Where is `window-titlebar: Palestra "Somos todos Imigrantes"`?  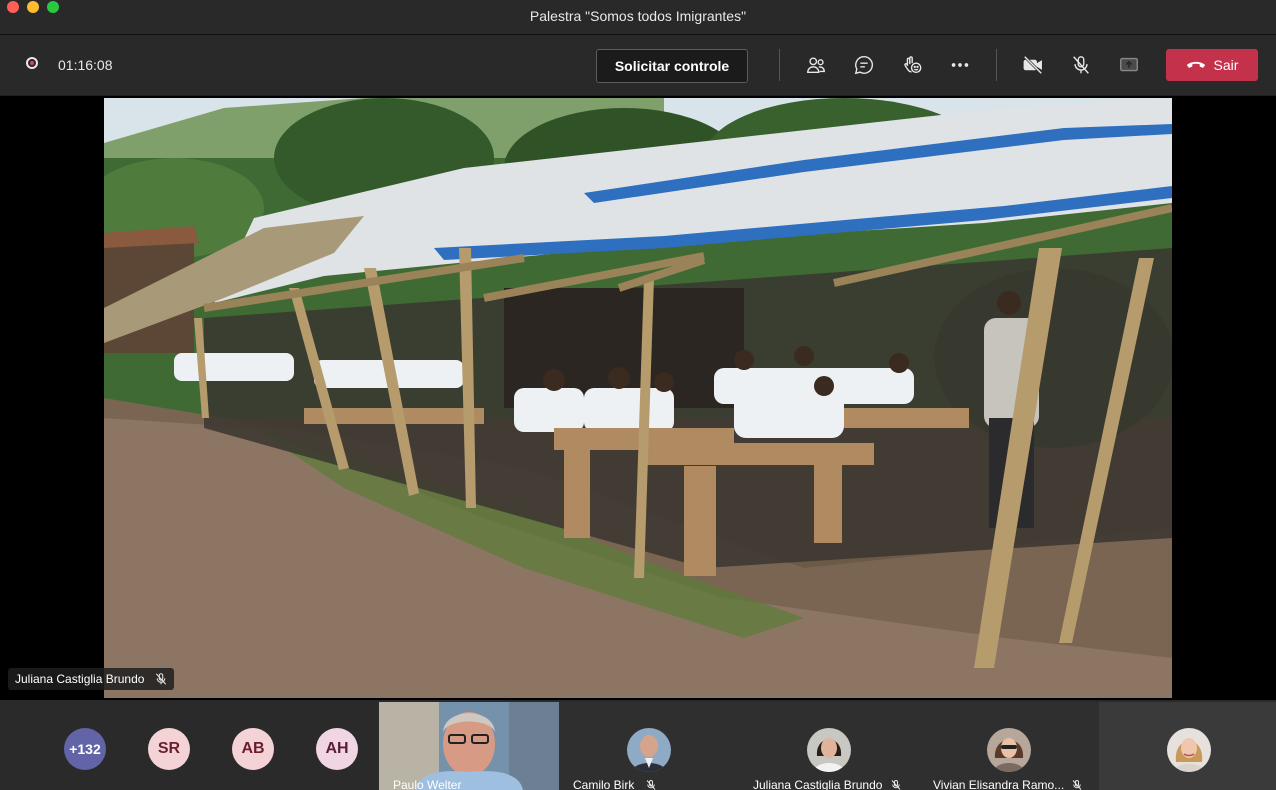 window-titlebar: Palestra "Somos todos Imigrantes" is located at coordinates (638, 17).